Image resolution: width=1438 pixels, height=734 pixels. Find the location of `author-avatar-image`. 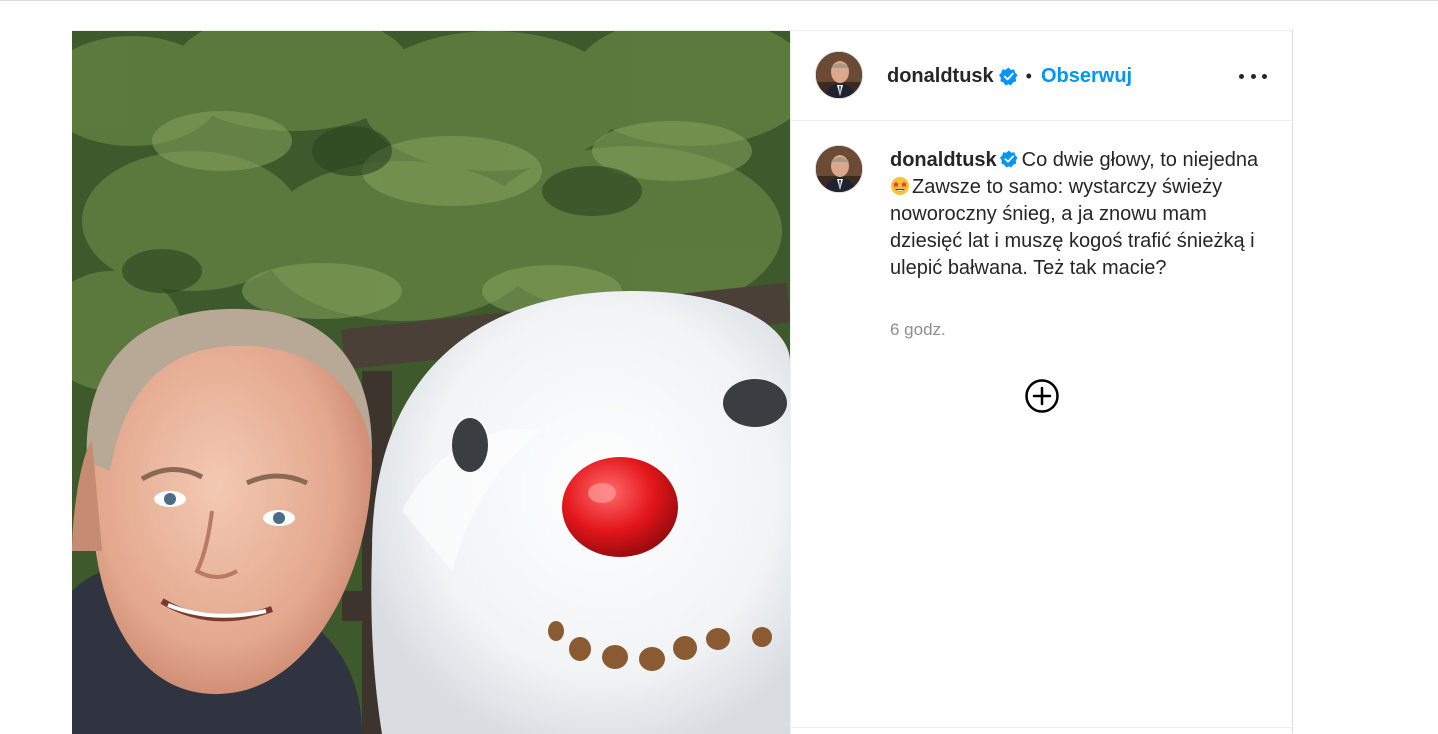

author-avatar-image is located at coordinates (839, 75).